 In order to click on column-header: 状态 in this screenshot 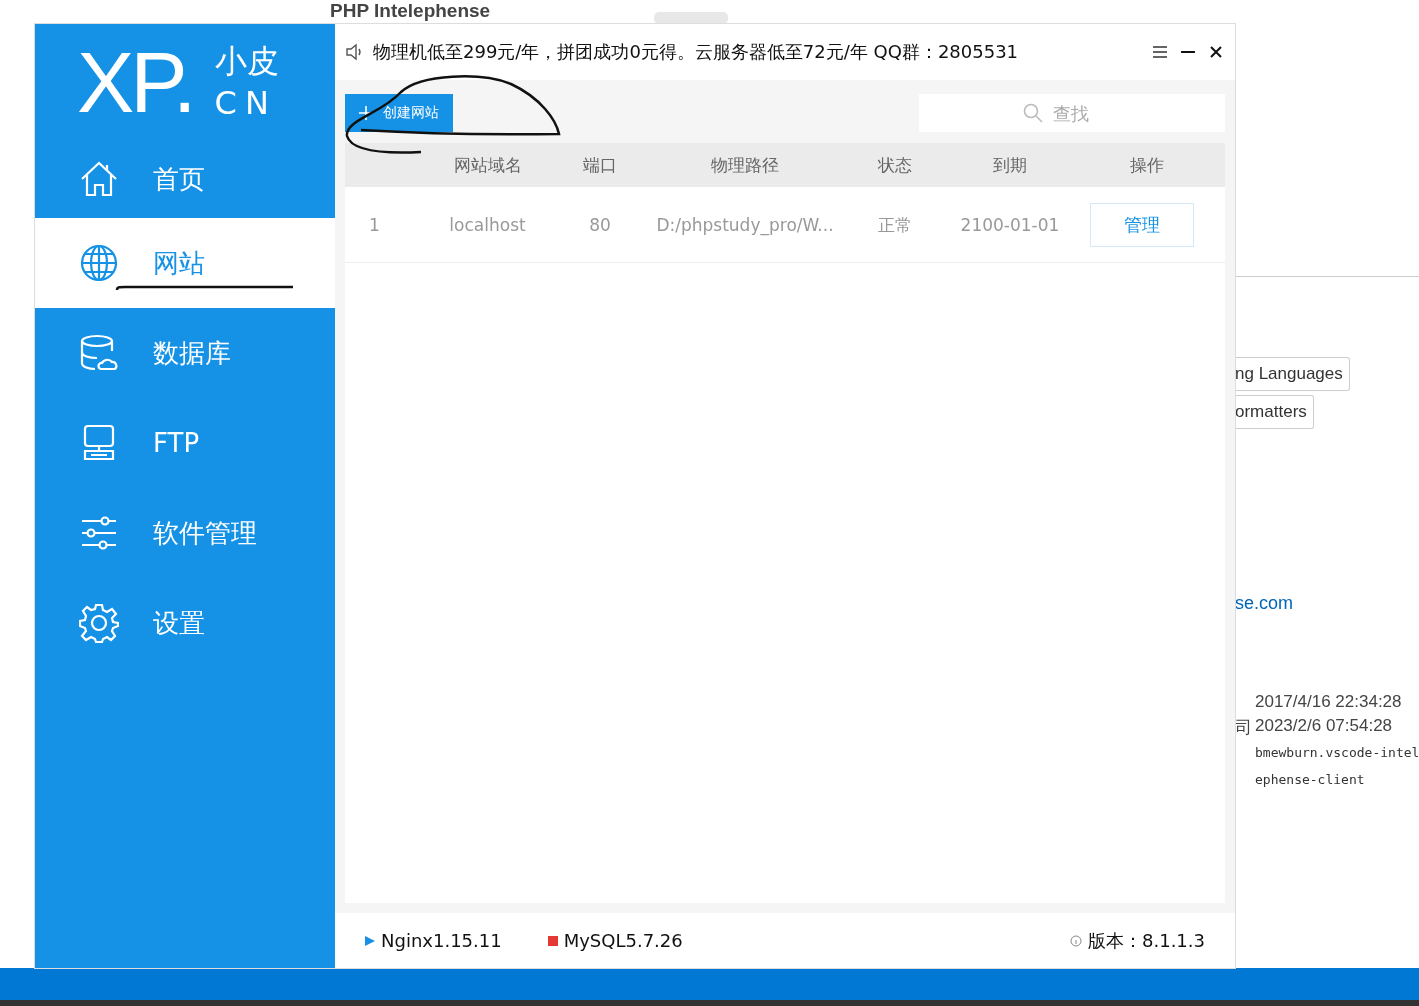, I will do `click(895, 165)`.